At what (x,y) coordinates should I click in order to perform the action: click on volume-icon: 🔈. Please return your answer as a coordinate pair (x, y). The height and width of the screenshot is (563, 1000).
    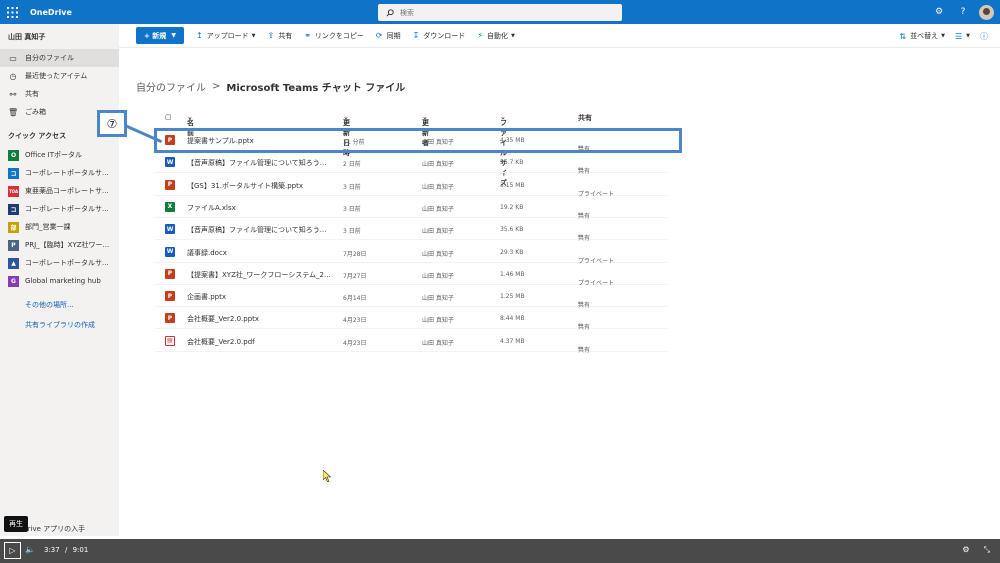
    Looking at the image, I should click on (30, 549).